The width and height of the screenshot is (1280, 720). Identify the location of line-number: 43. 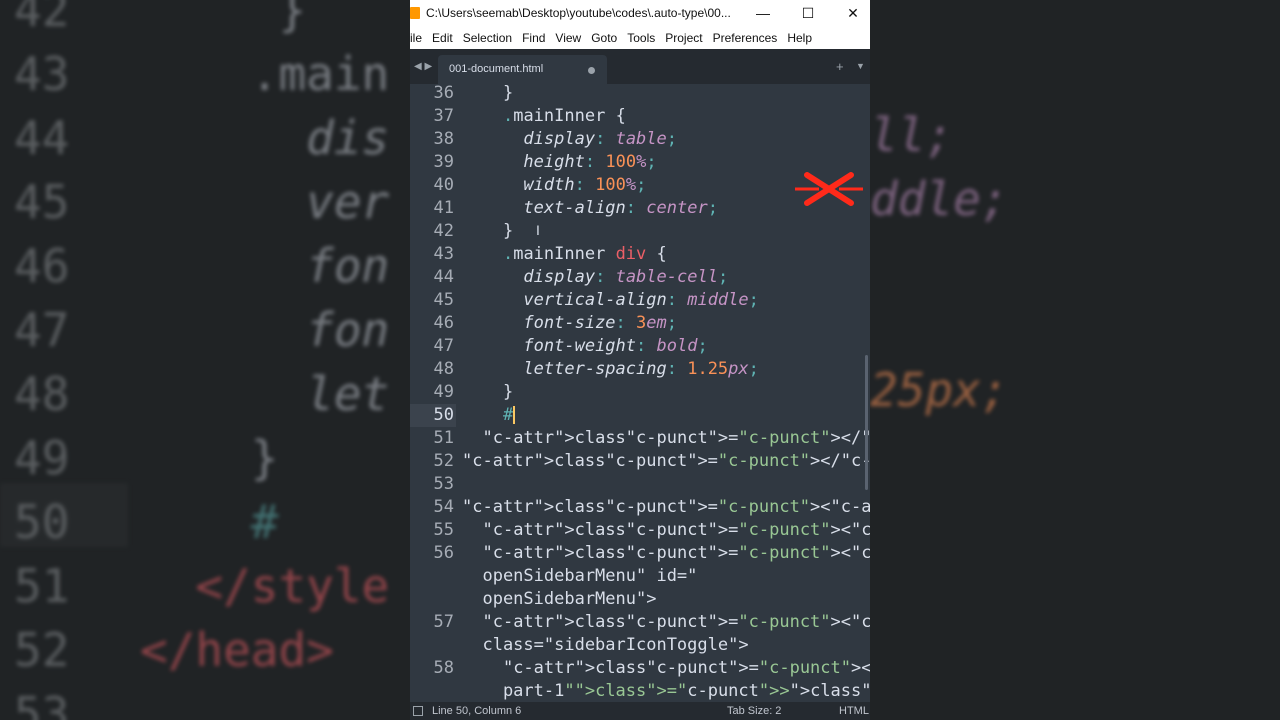
(443, 254).